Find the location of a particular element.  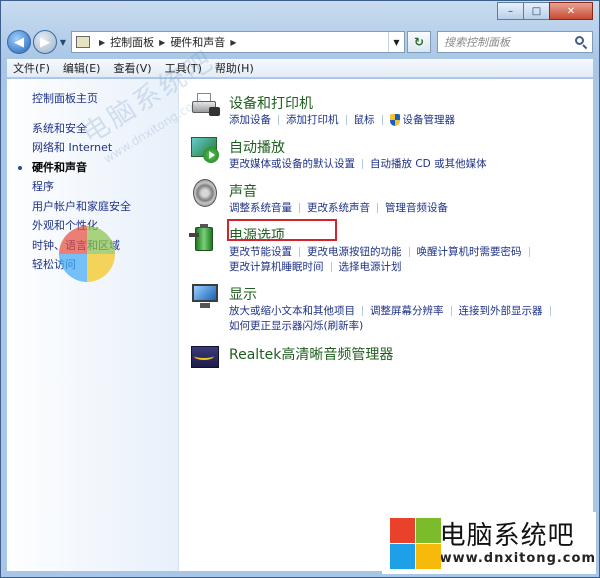

sidebar-item-system-security: 系统和安全 is located at coordinates (92, 129).